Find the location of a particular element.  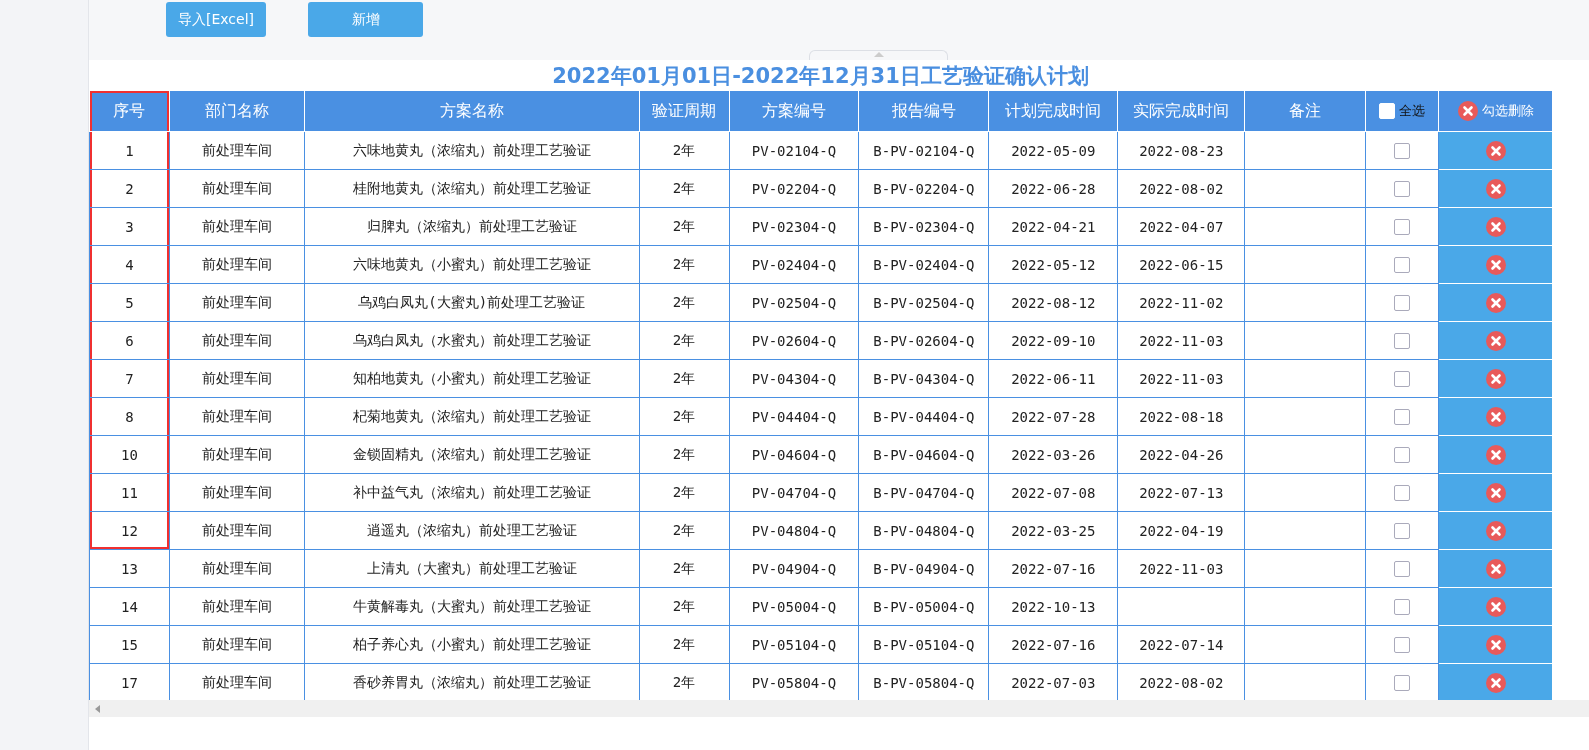

table-cell: PV-02304-Q is located at coordinates (794, 226).